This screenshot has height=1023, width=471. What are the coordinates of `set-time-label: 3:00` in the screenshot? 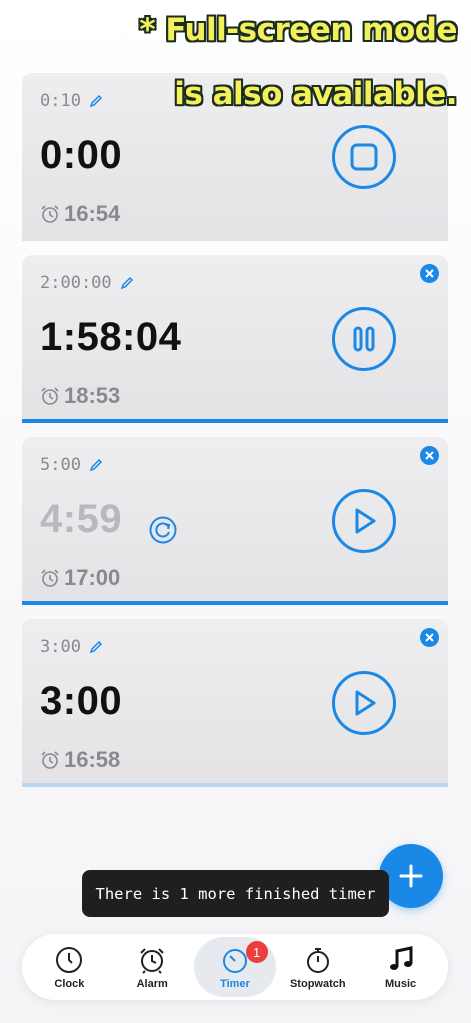 It's located at (60, 647).